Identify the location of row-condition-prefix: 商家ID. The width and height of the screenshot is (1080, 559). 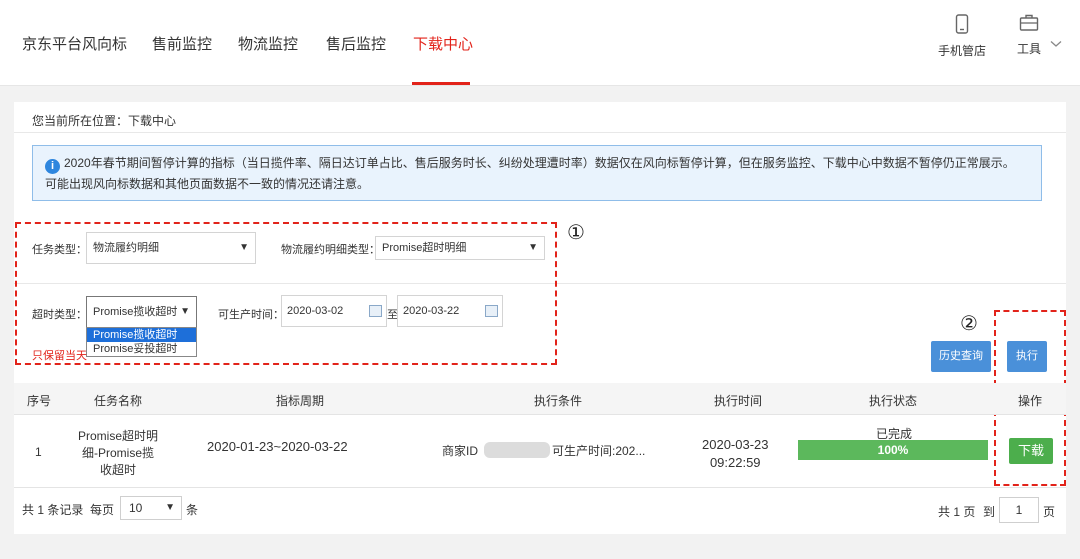
(460, 451).